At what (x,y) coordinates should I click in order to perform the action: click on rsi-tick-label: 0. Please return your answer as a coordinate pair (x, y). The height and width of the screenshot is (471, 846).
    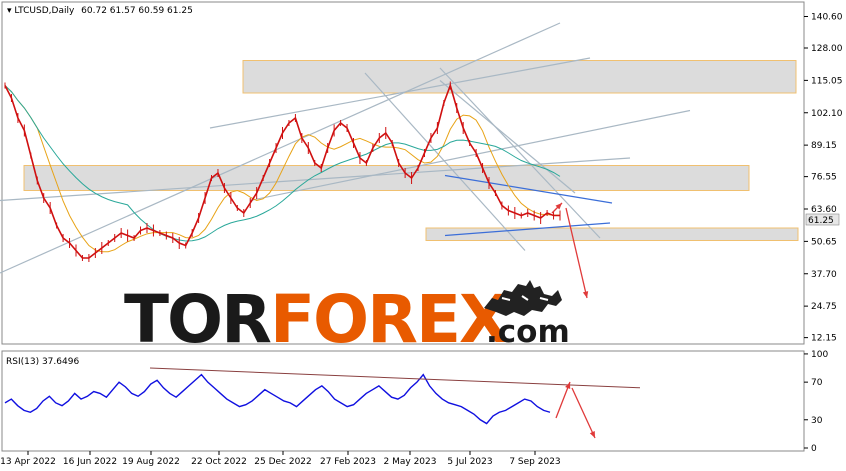
    Looking at the image, I should click on (814, 449).